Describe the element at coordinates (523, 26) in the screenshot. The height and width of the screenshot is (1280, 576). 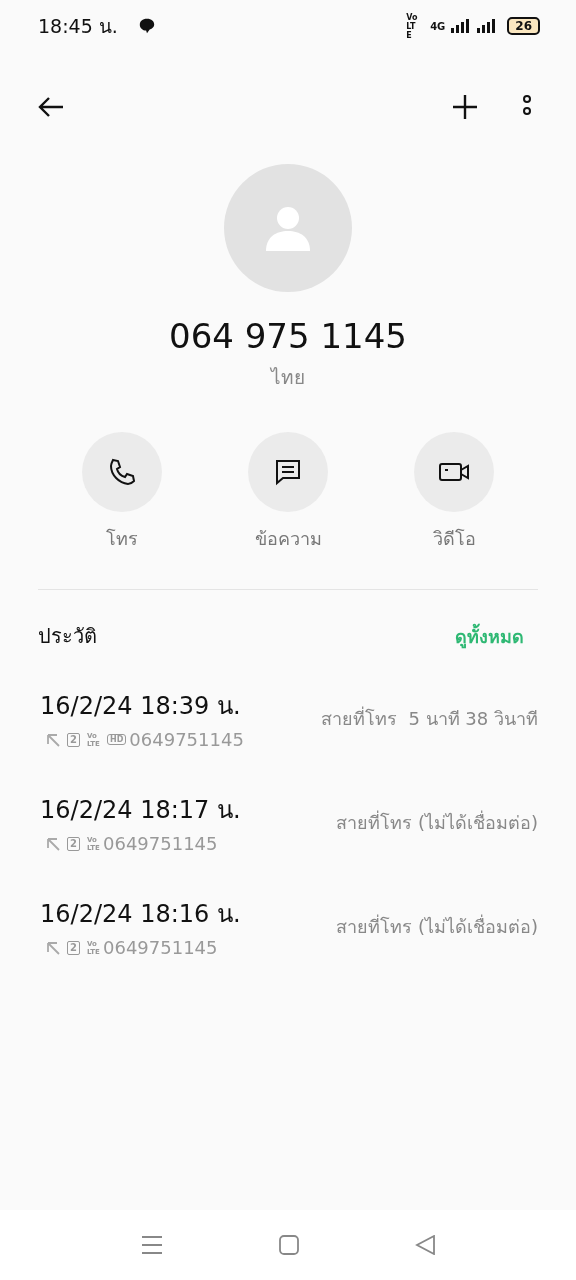
I see `battery-level: 26` at that location.